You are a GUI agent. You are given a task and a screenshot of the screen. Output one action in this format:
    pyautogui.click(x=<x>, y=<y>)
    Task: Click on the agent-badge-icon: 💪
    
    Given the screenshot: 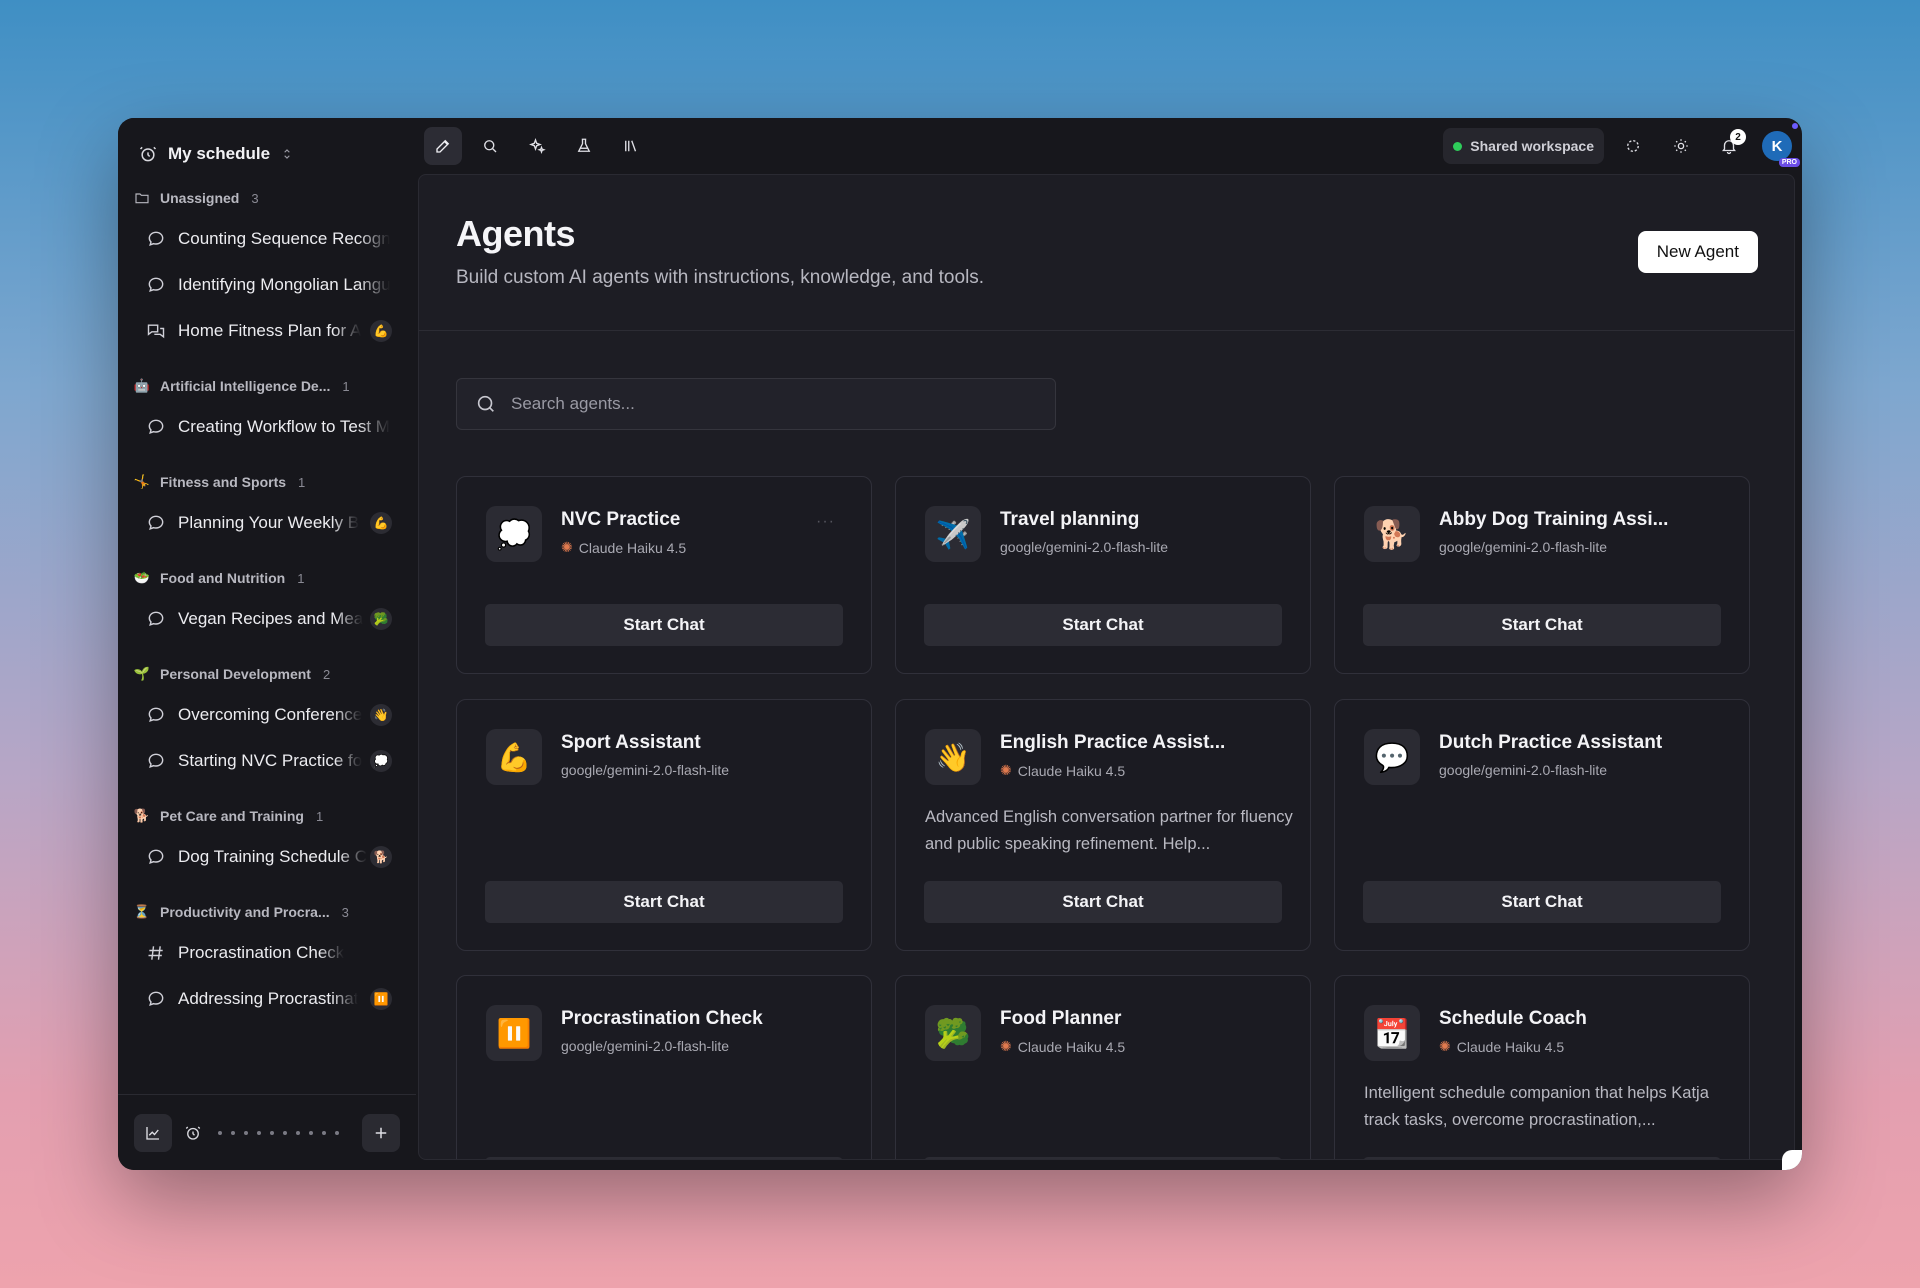 What is the action you would take?
    pyautogui.click(x=381, y=331)
    